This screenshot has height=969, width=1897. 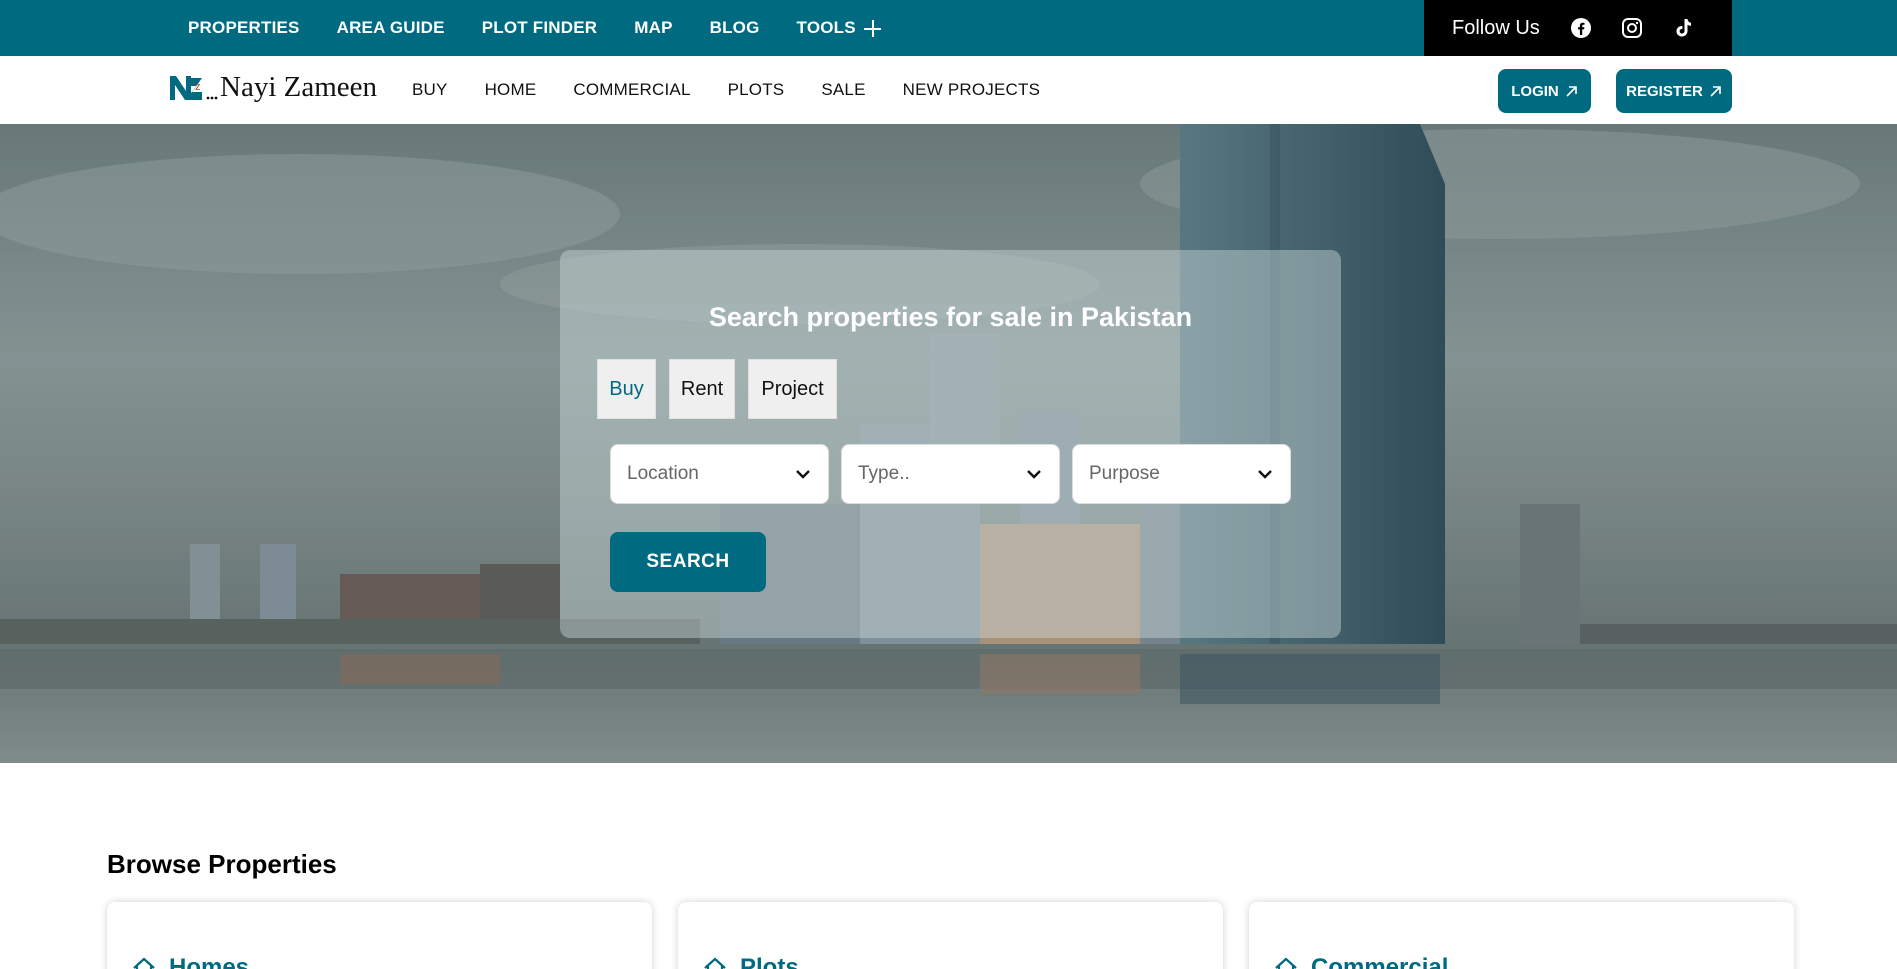 I want to click on search-title: Search properties for sale in Pakistan, so click(x=950, y=317).